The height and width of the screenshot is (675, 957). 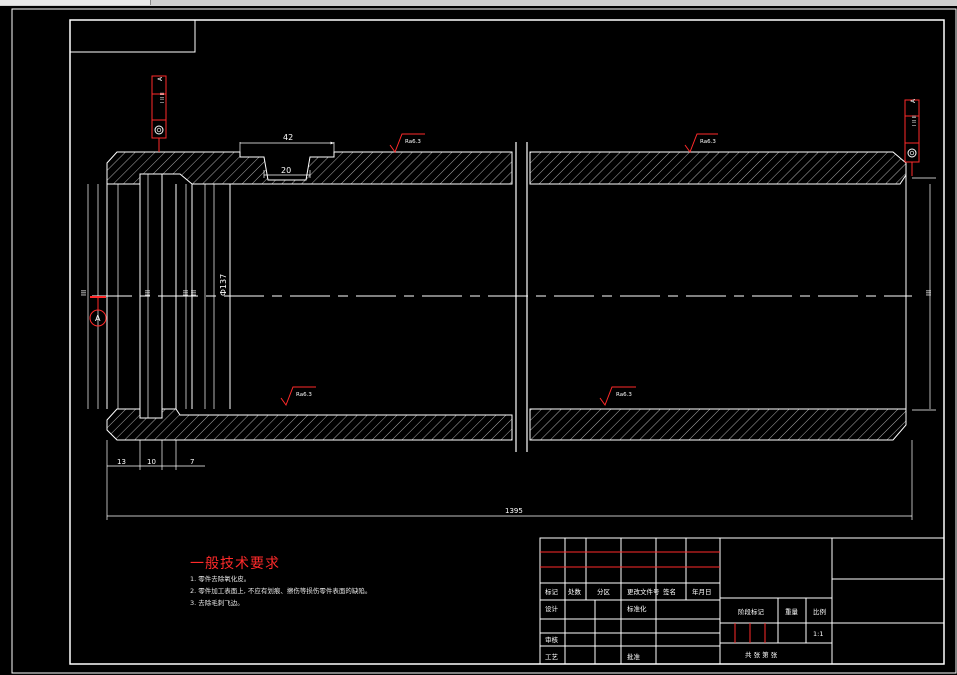 What do you see at coordinates (552, 639) in the screenshot?
I see `tb-review: 审核` at bounding box center [552, 639].